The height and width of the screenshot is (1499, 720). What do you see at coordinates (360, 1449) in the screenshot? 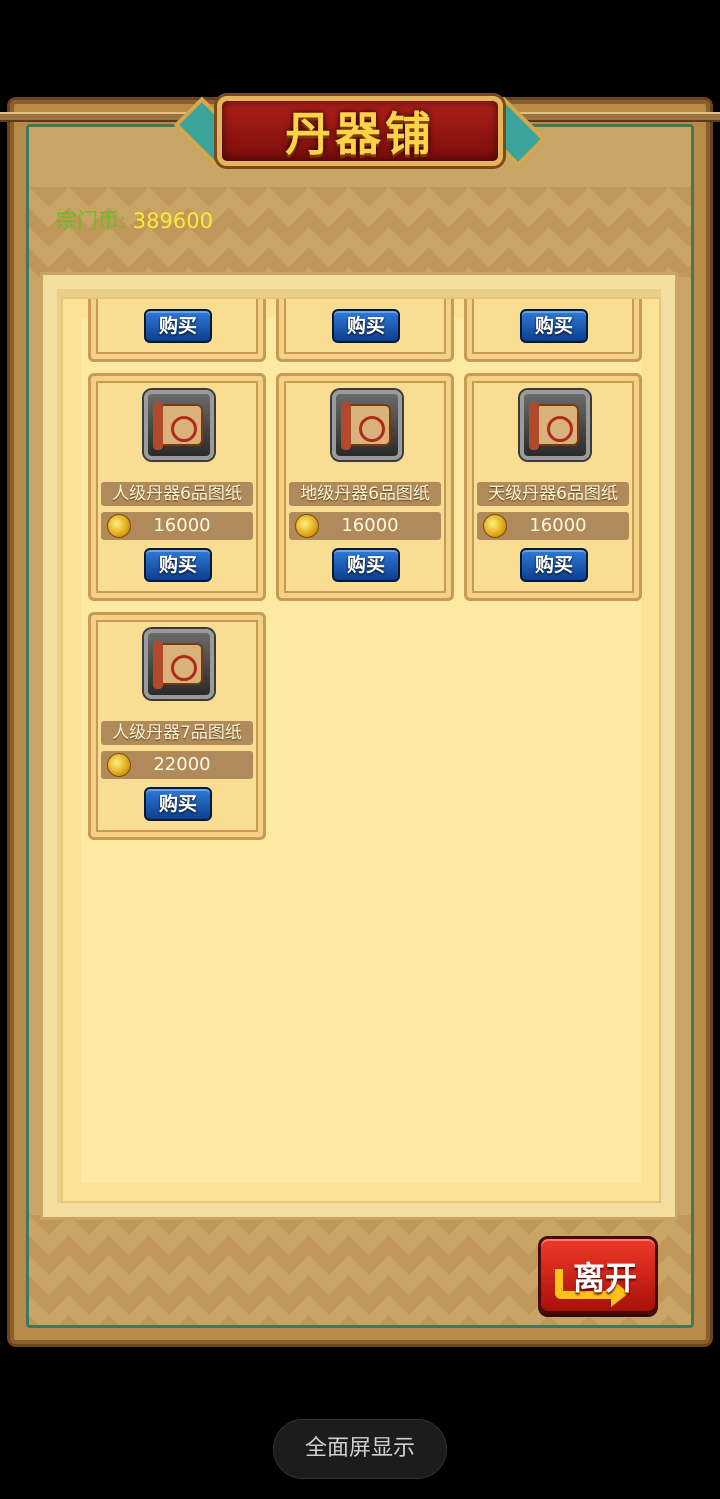
I see `fullscreen-display-button: 全面屏显示` at bounding box center [360, 1449].